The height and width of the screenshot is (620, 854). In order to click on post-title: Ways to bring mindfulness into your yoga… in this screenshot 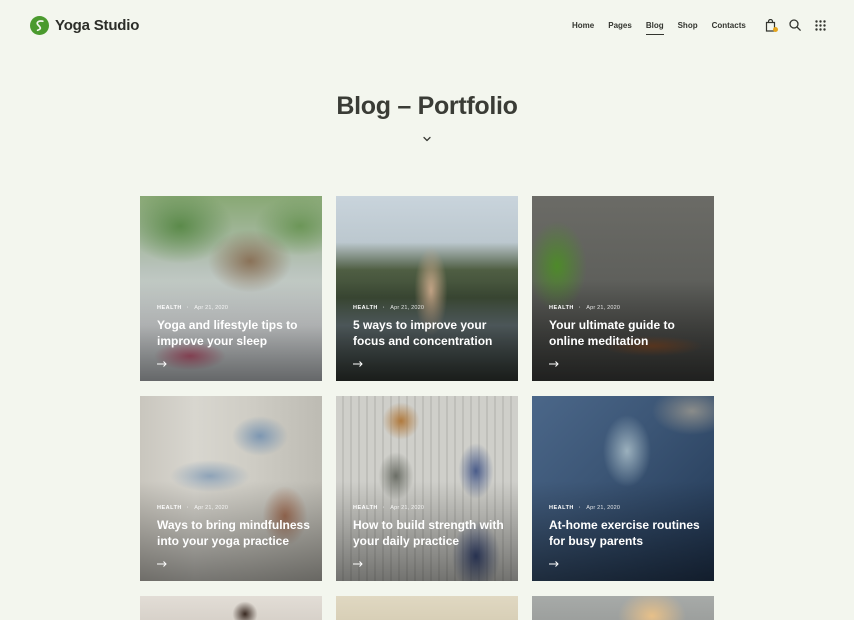, I will do `click(233, 533)`.